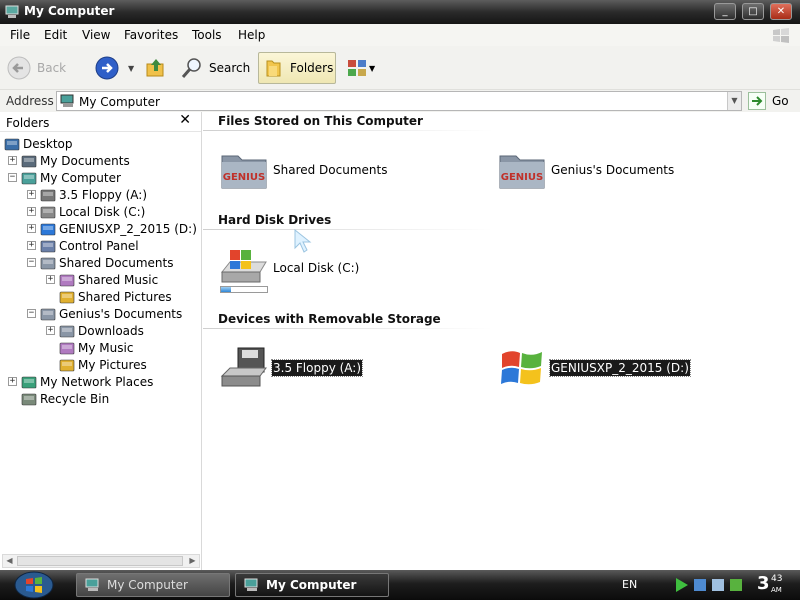  Describe the element at coordinates (36, 68) in the screenshot. I see `back-button: Back` at that location.